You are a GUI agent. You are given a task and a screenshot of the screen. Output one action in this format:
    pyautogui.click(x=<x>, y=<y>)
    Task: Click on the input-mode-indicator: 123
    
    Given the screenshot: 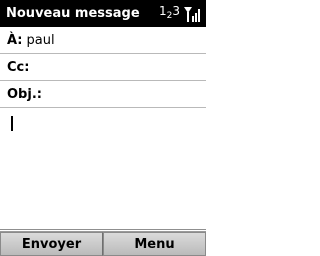 What is the action you would take?
    pyautogui.click(x=169, y=12)
    